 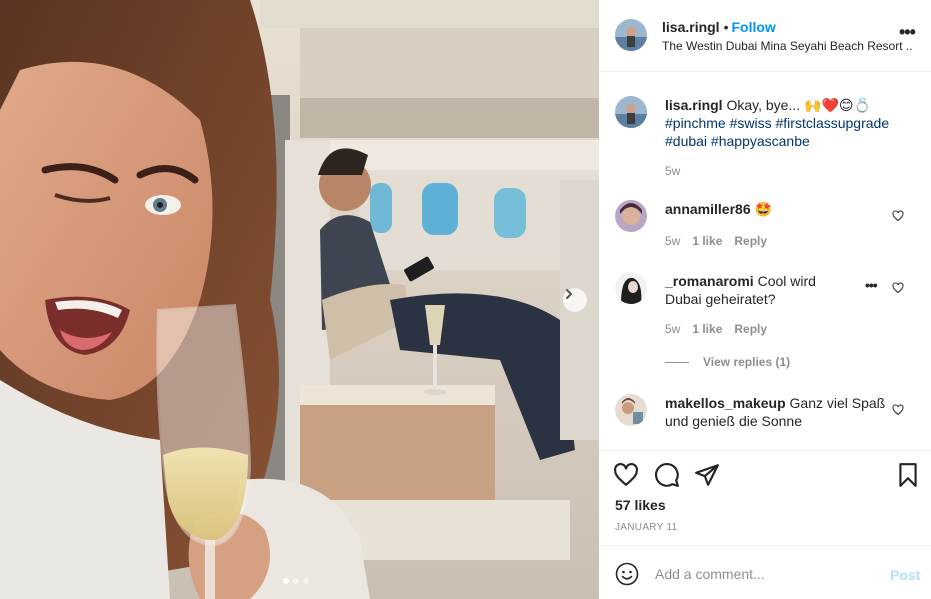 I want to click on comment-text: _romanaromi Cool wird Dubai geheiratet?, so click(x=760, y=290).